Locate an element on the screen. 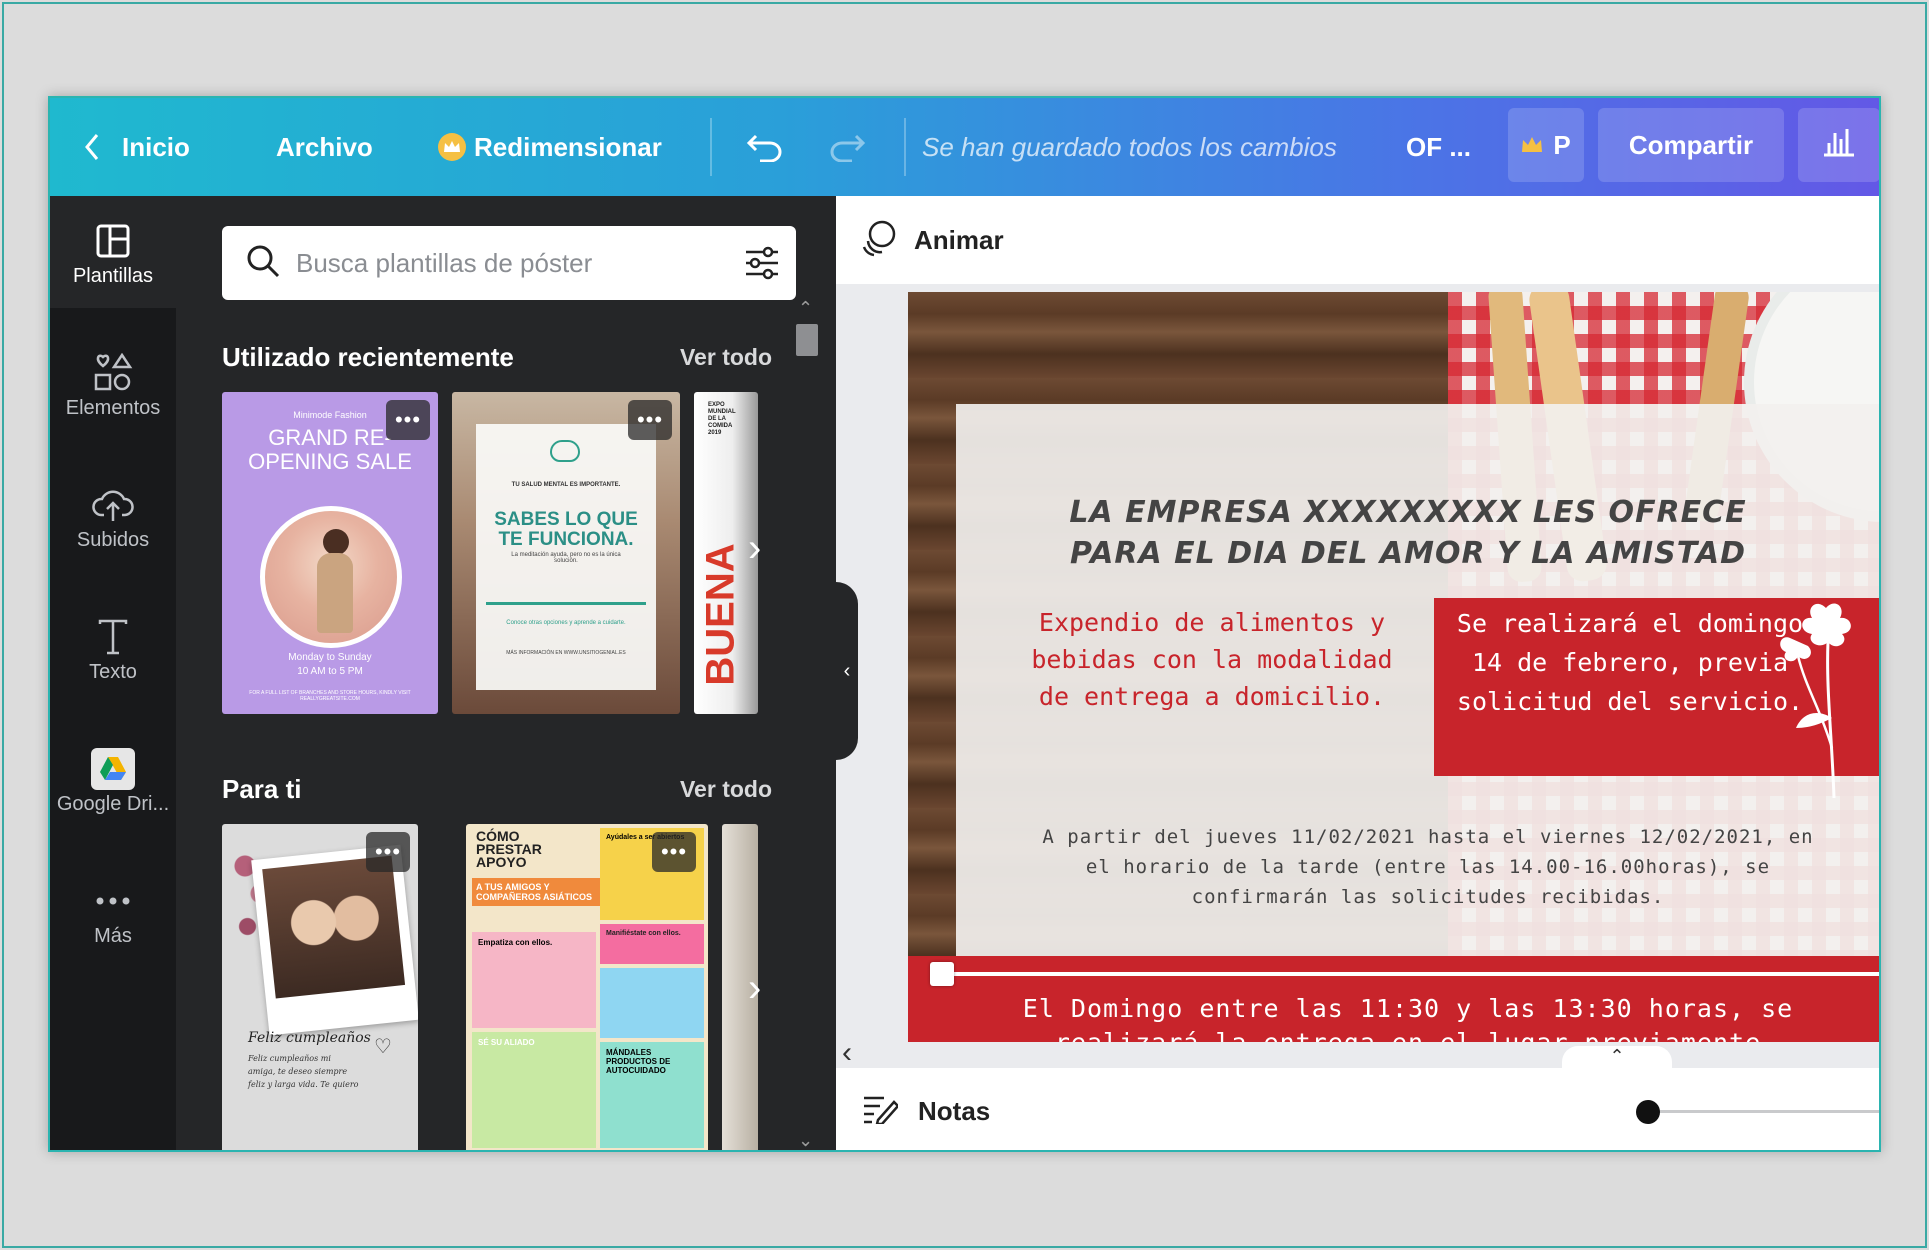 Image resolution: width=1929 pixels, height=1250 pixels. search-input: Busca plantillas de póster is located at coordinates (444, 263).